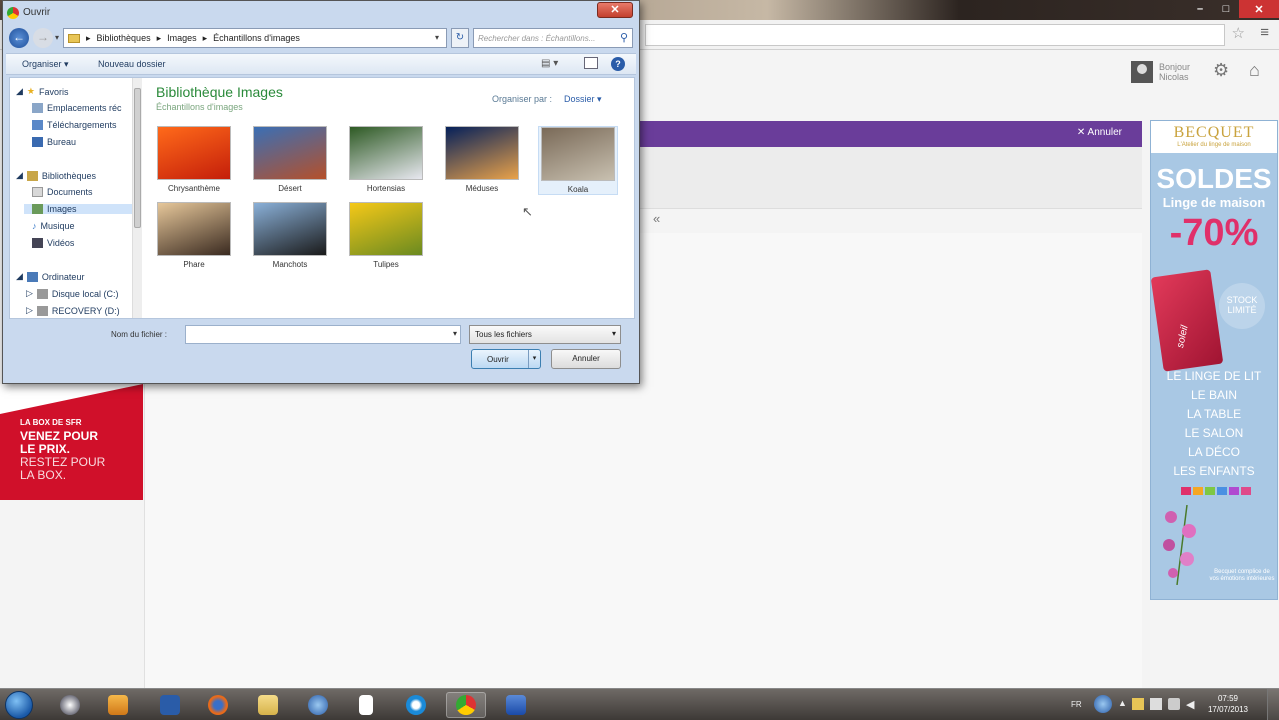 This screenshot has width=1279, height=720. I want to click on close-window-button: ✕, so click(1259, 9).